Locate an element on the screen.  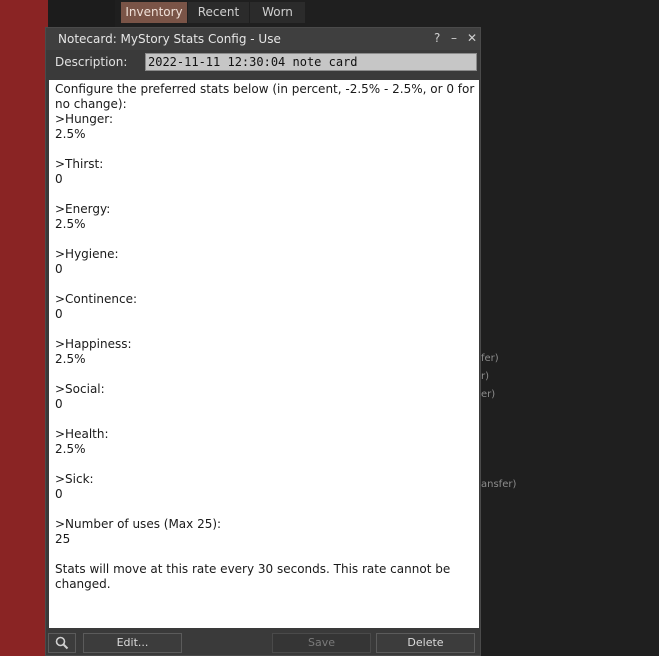
tab-recent: Recent is located at coordinates (218, 12).